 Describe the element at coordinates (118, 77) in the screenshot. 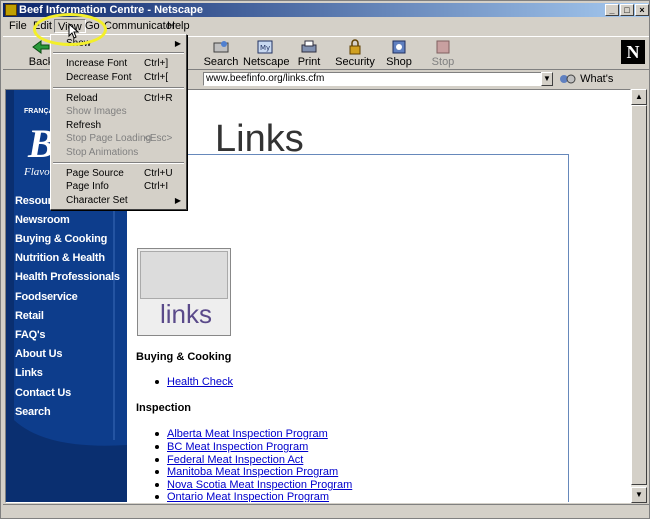

I see `menu-item-decrease-font: Decrease Font Ctrl+[` at that location.